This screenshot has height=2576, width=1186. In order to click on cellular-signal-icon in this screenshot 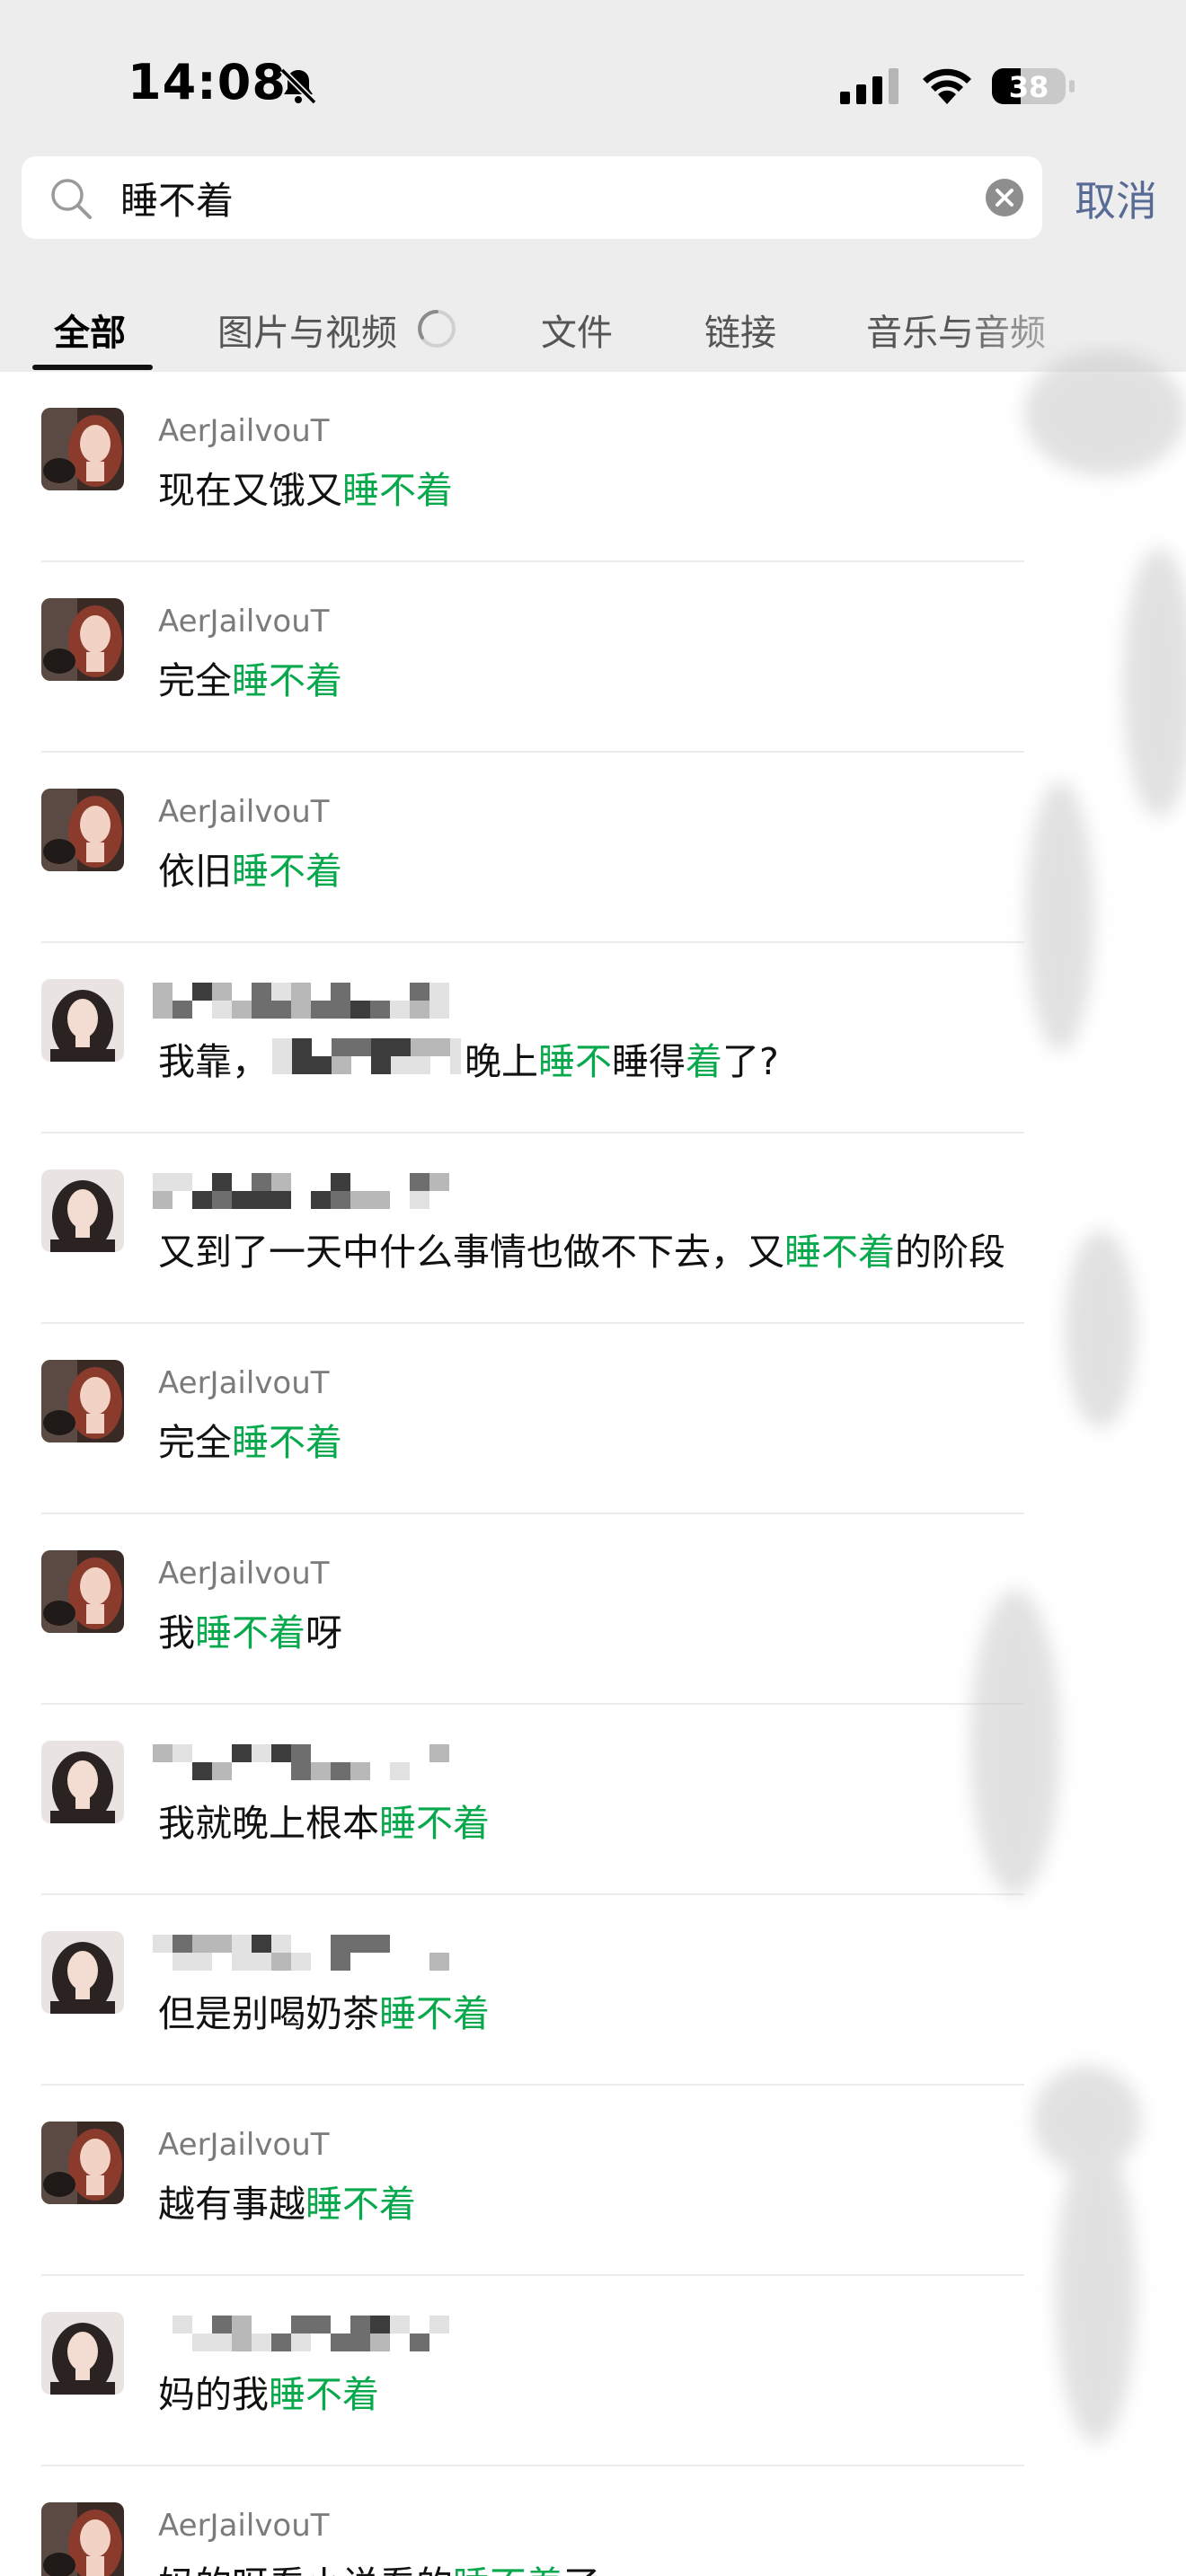, I will do `click(869, 86)`.